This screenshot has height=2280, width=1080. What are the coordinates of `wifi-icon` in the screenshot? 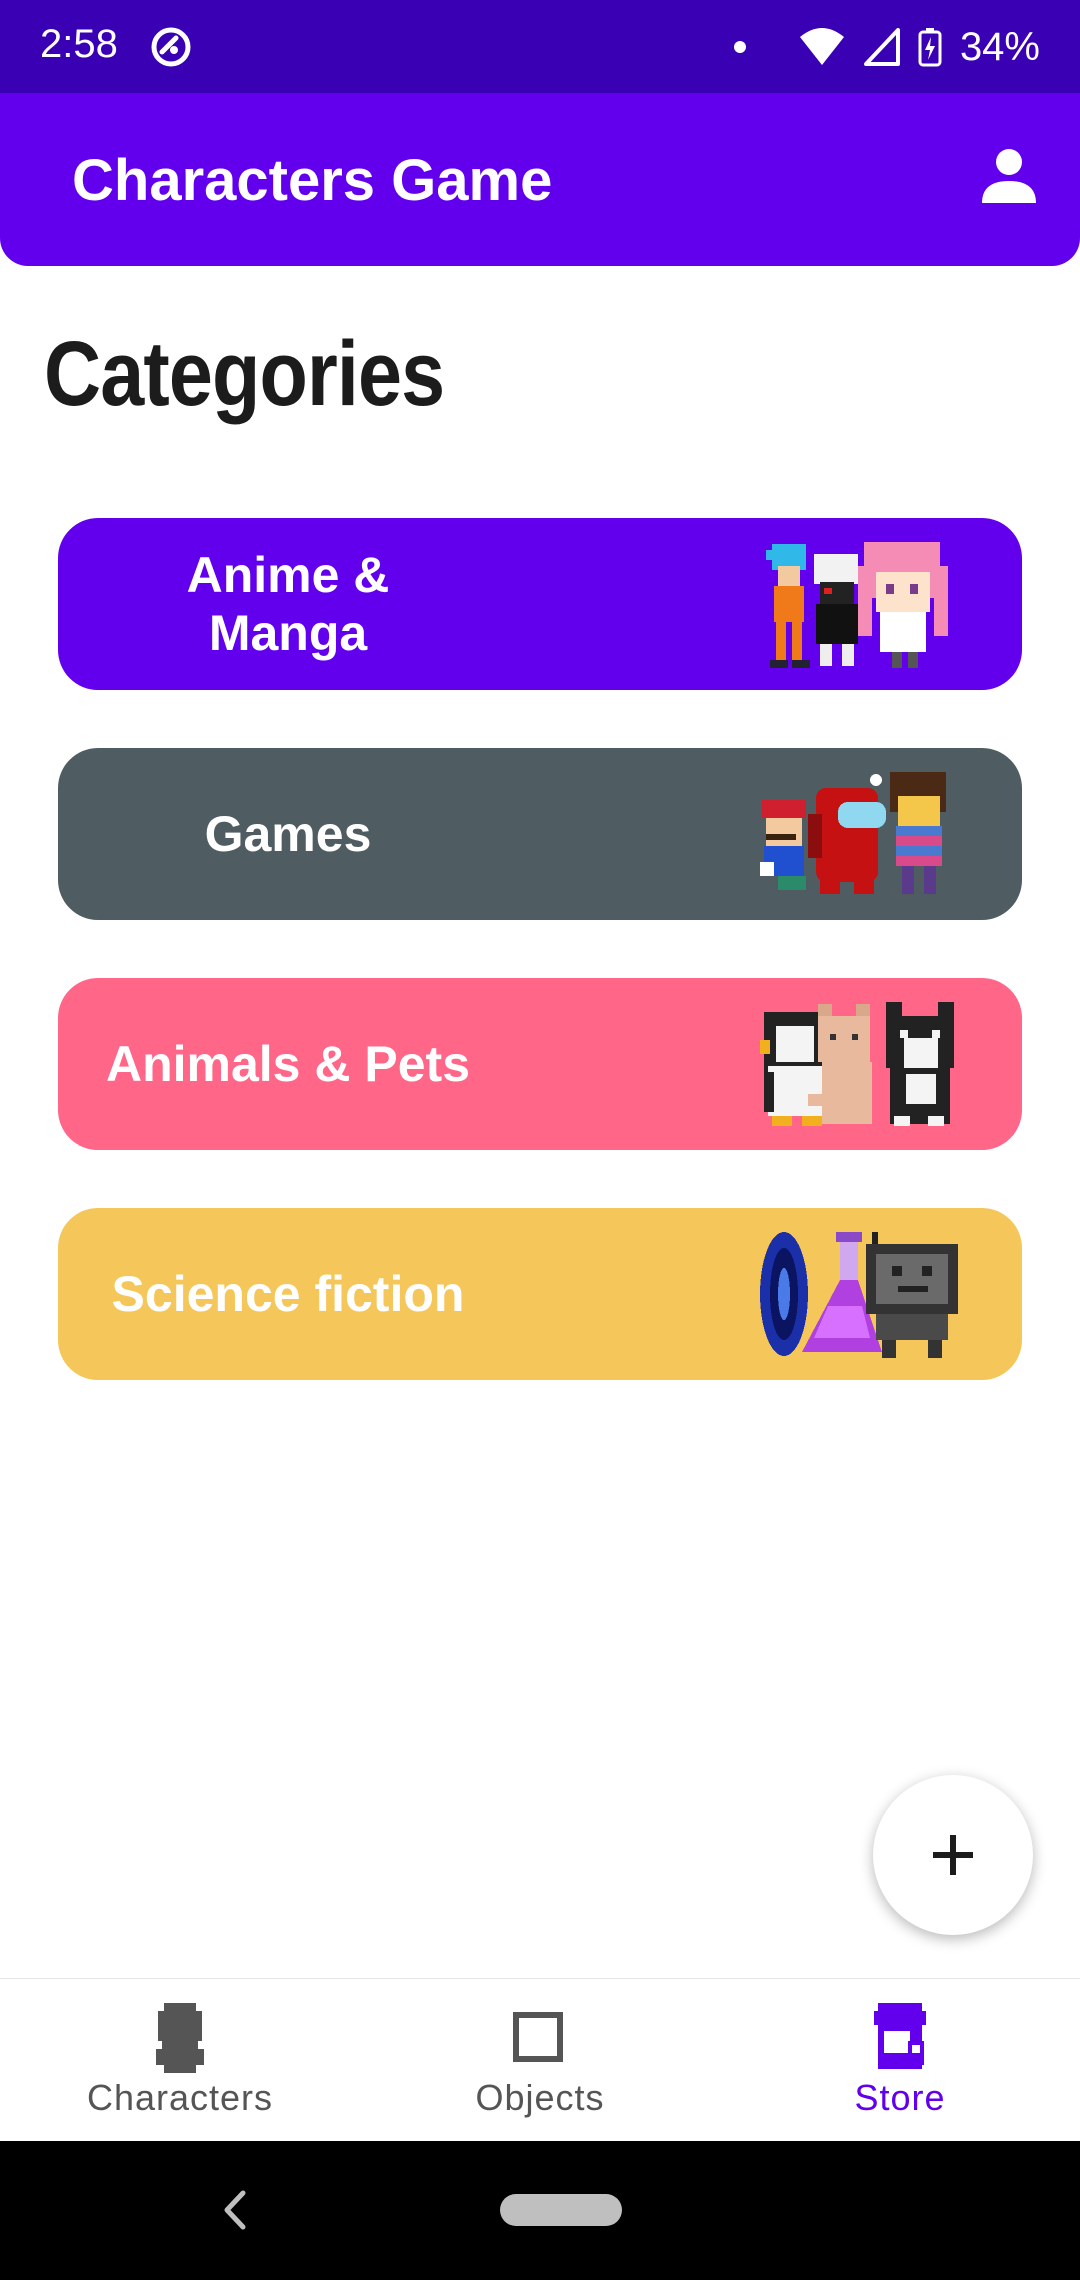 It's located at (821, 46).